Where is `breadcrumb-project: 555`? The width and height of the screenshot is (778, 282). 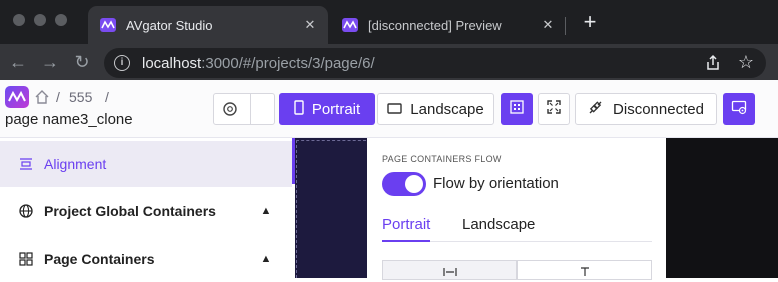
breadcrumb-project: 555 is located at coordinates (80, 97).